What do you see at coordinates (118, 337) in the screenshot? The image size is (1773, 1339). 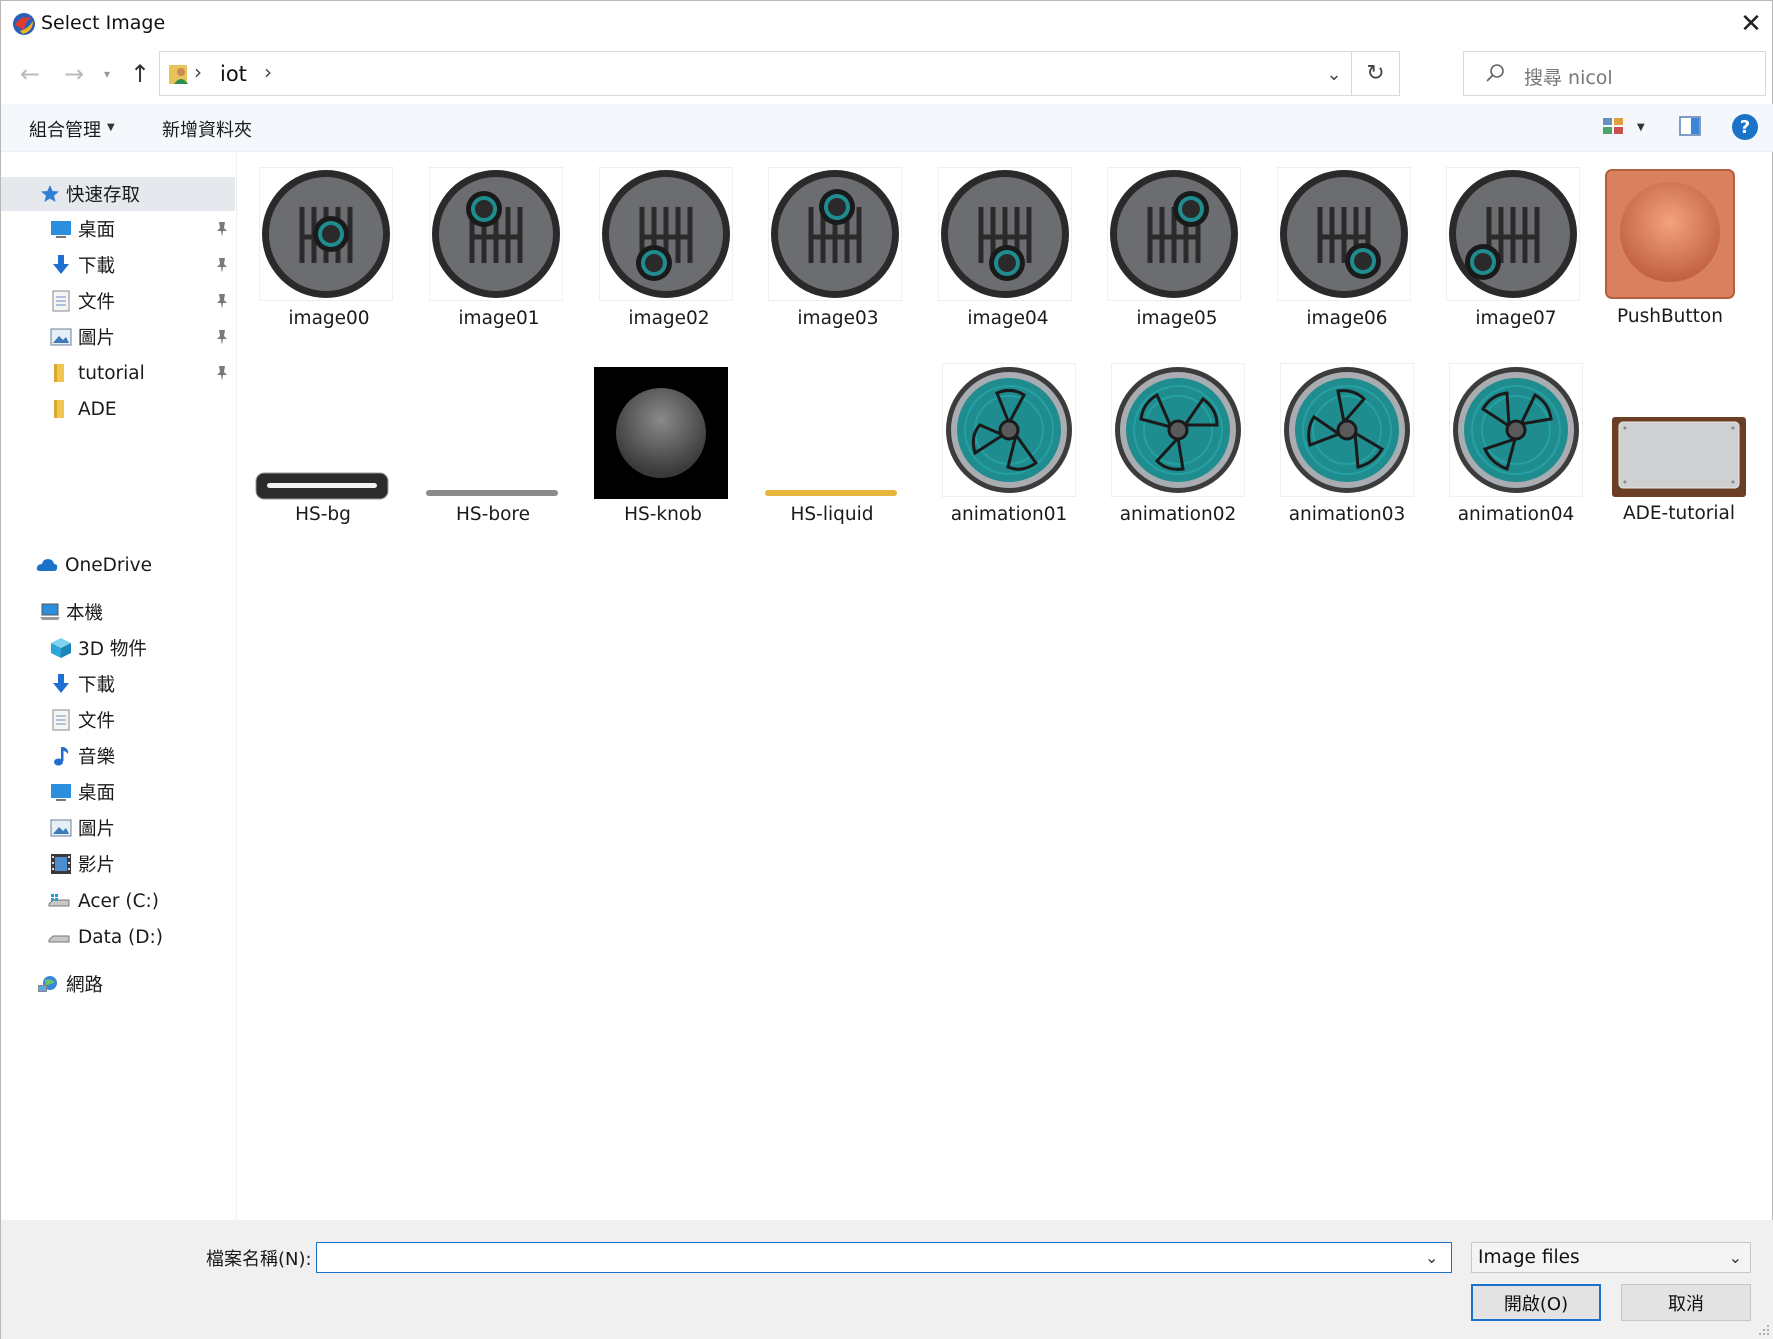 I see `sidebar-item-pictures: 圖片` at bounding box center [118, 337].